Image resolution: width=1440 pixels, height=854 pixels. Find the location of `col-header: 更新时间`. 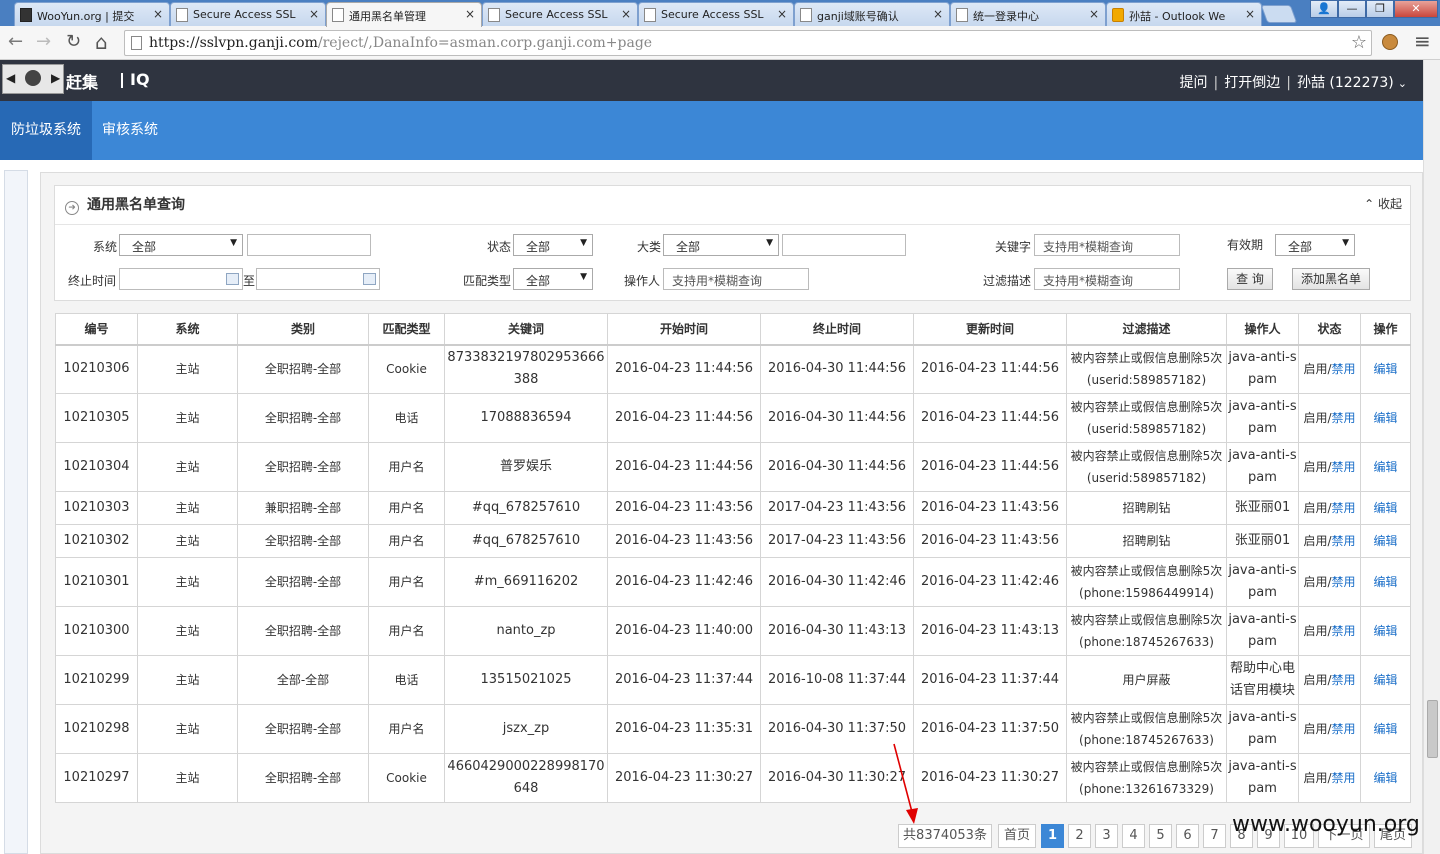

col-header: 更新时间 is located at coordinates (990, 329).